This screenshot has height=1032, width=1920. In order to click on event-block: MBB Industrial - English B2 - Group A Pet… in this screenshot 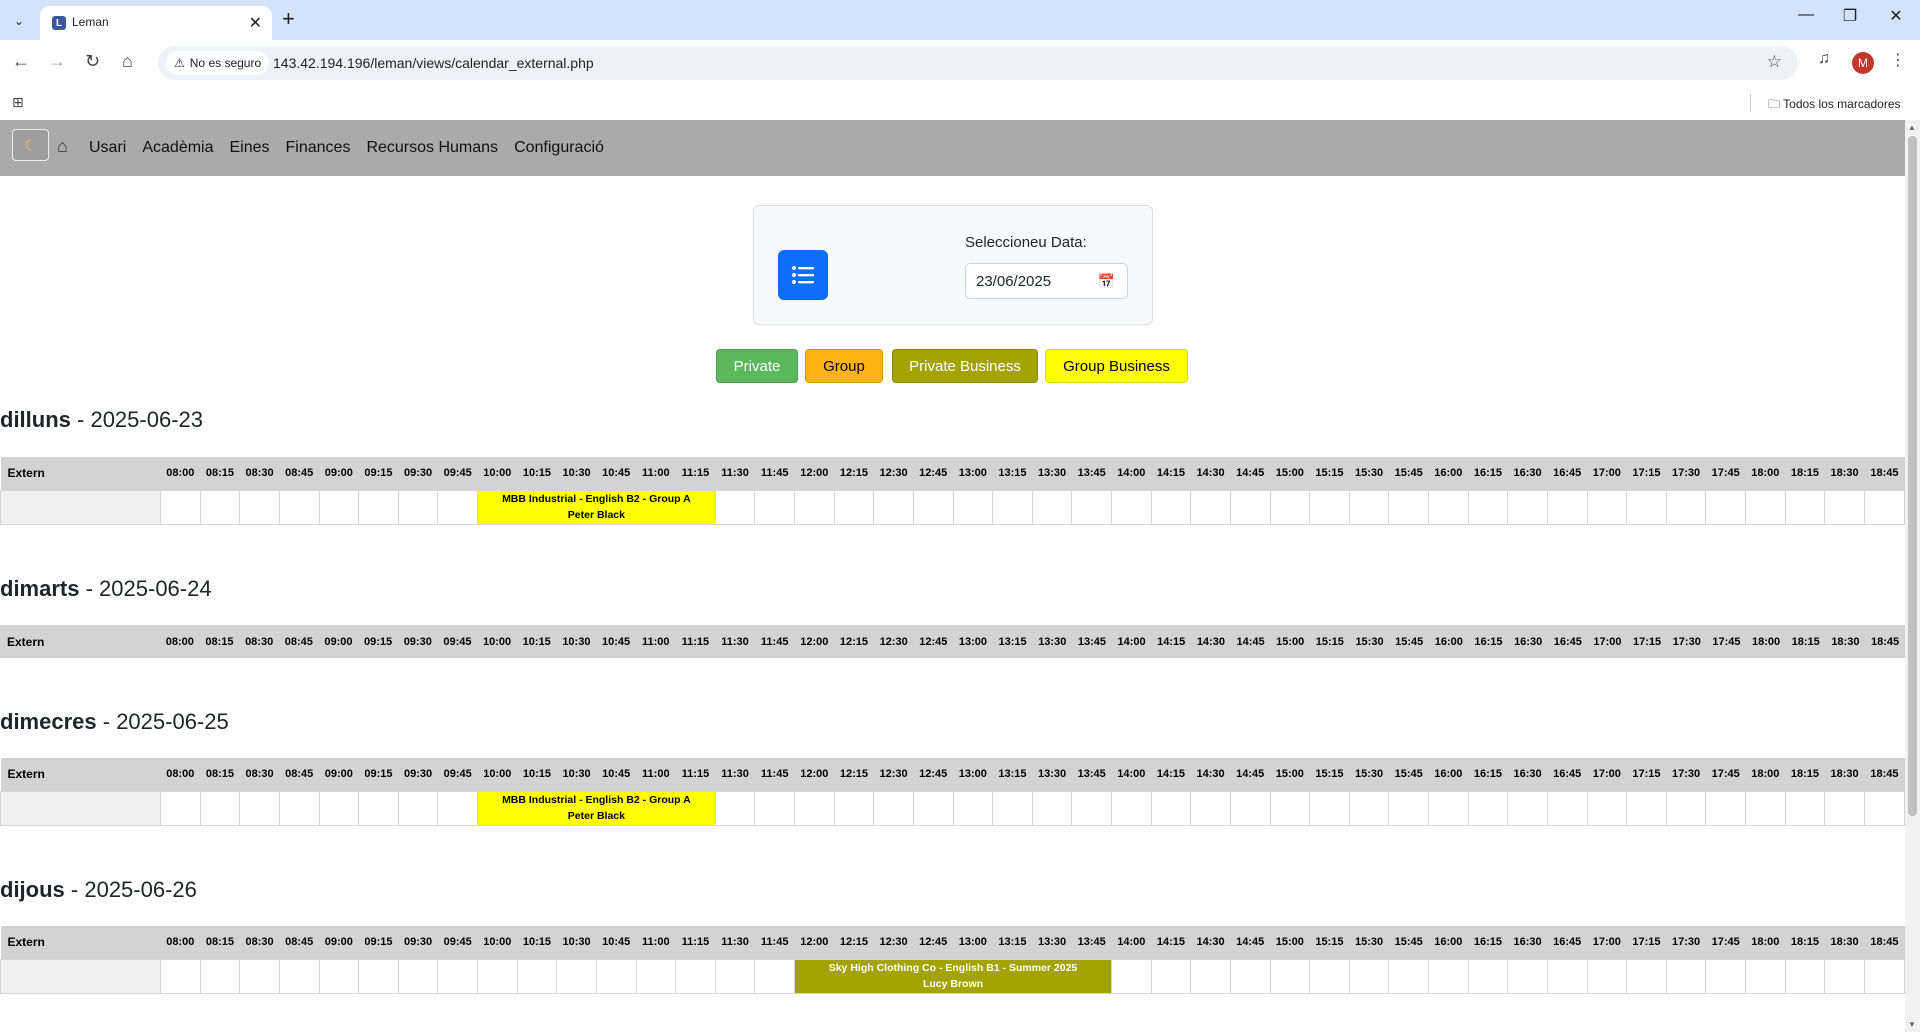, I will do `click(596, 808)`.